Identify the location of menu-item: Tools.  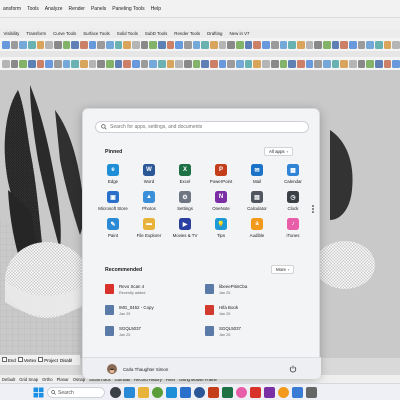
(33, 9).